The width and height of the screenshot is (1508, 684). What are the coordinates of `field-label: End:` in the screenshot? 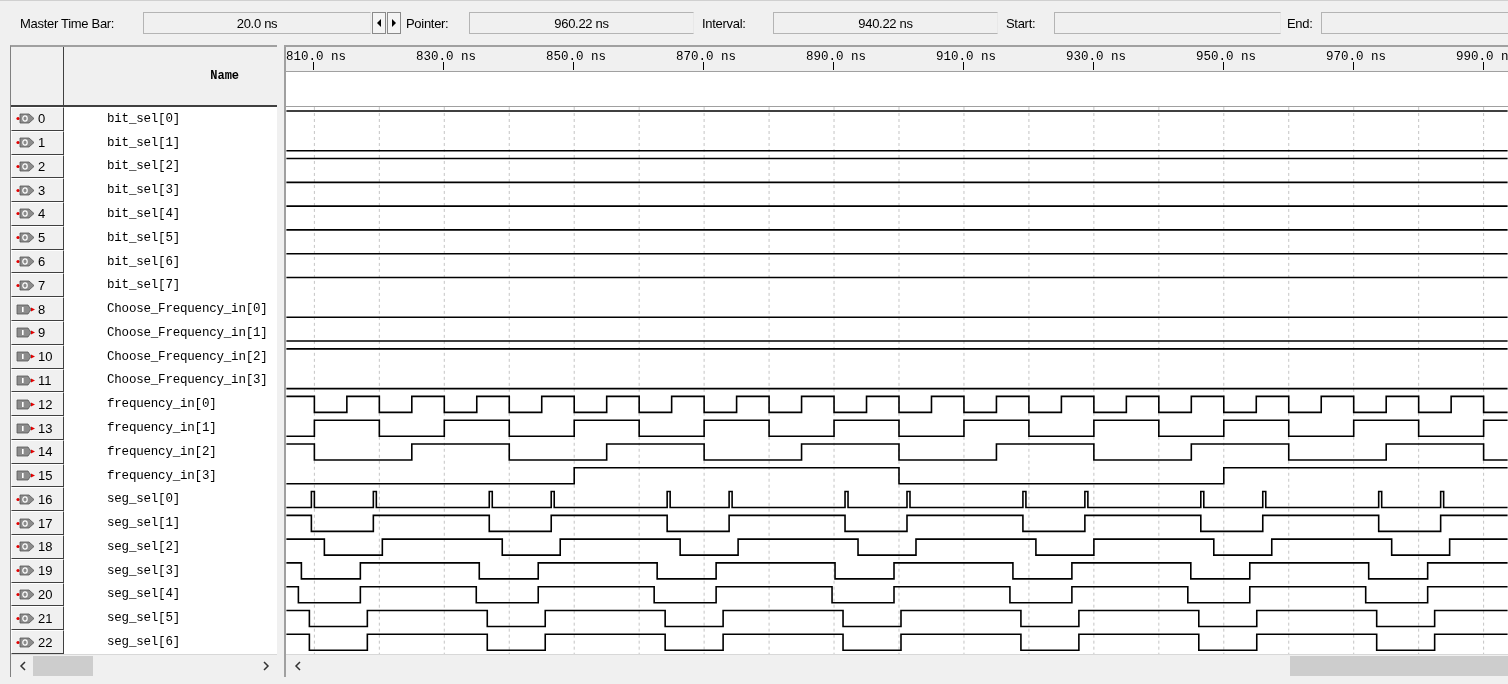 It's located at (1300, 23).